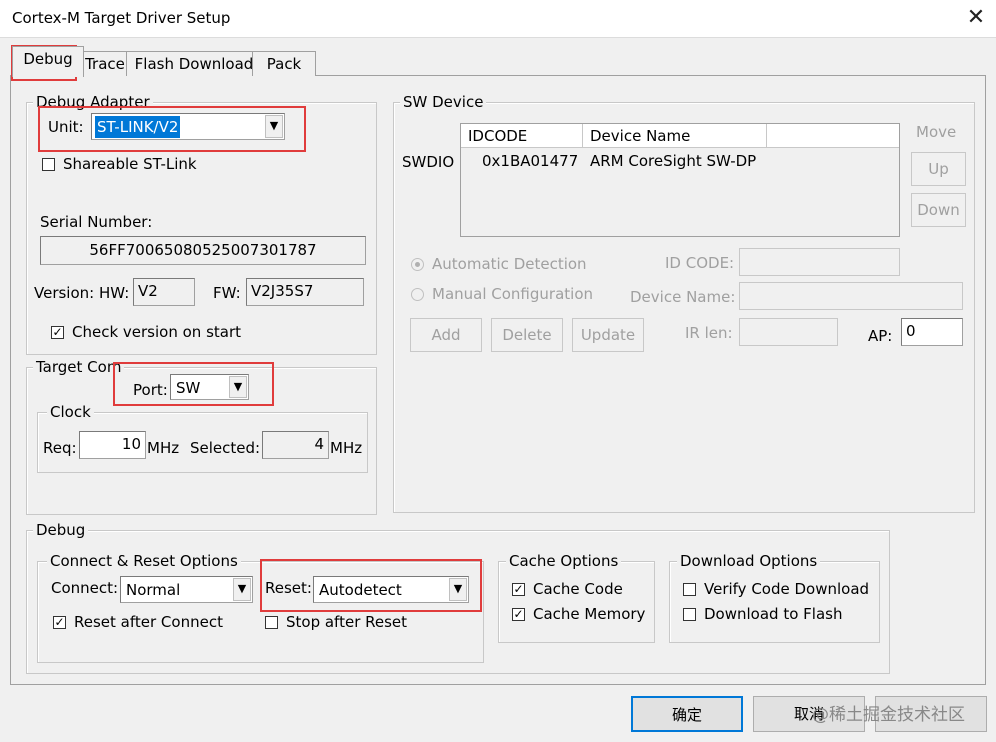  Describe the element at coordinates (673, 161) in the screenshot. I see `row-device-name: ARM CoreSight SW-DP` at that location.